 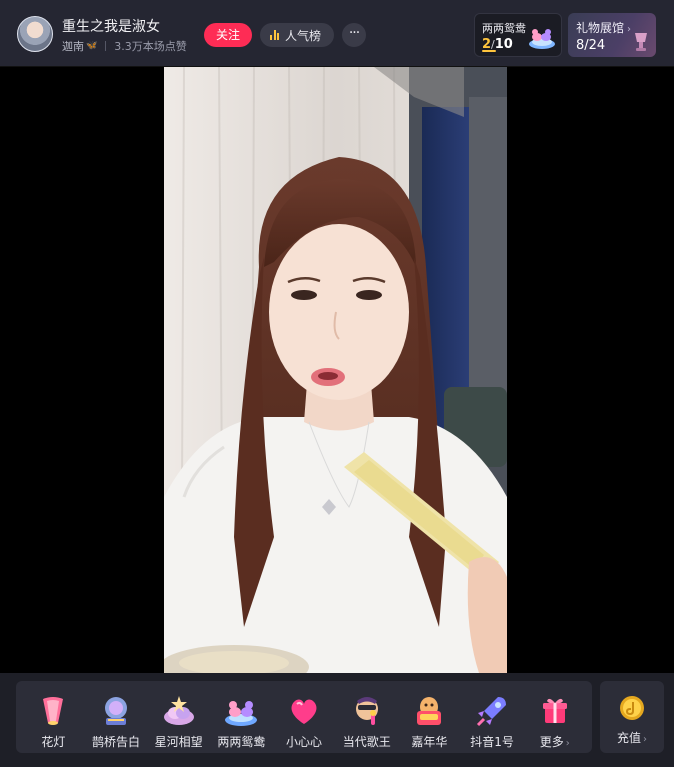 I want to click on gift-task-progress-bar, so click(x=489, y=51).